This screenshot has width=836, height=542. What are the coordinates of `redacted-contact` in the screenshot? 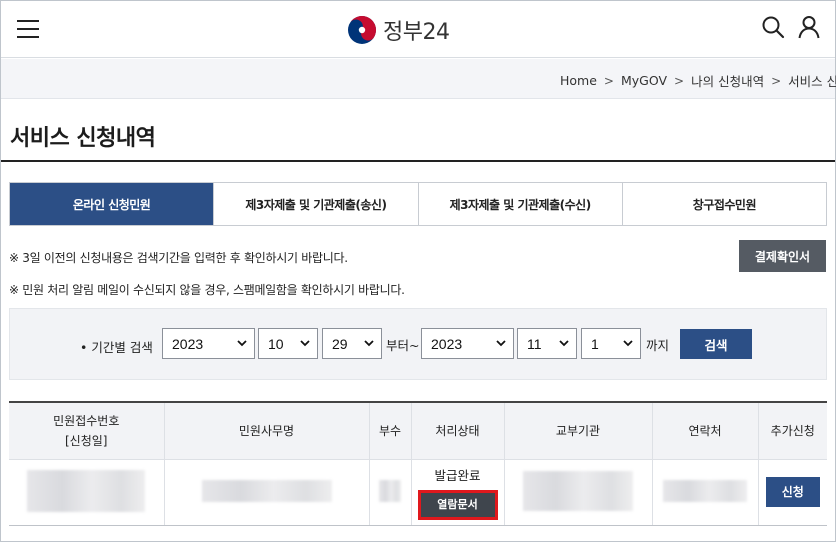 It's located at (704, 492).